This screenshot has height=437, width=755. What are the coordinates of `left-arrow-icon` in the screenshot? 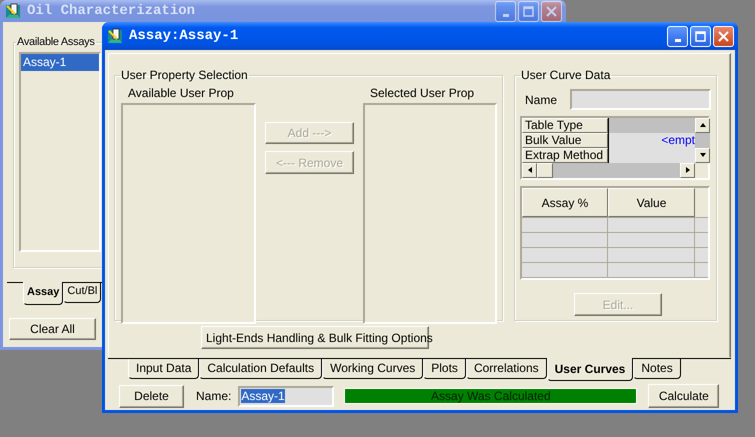 It's located at (530, 170).